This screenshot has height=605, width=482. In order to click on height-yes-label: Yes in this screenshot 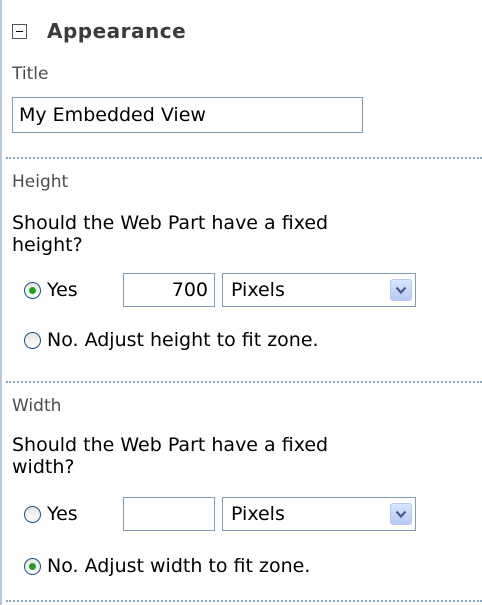, I will do `click(62, 290)`.